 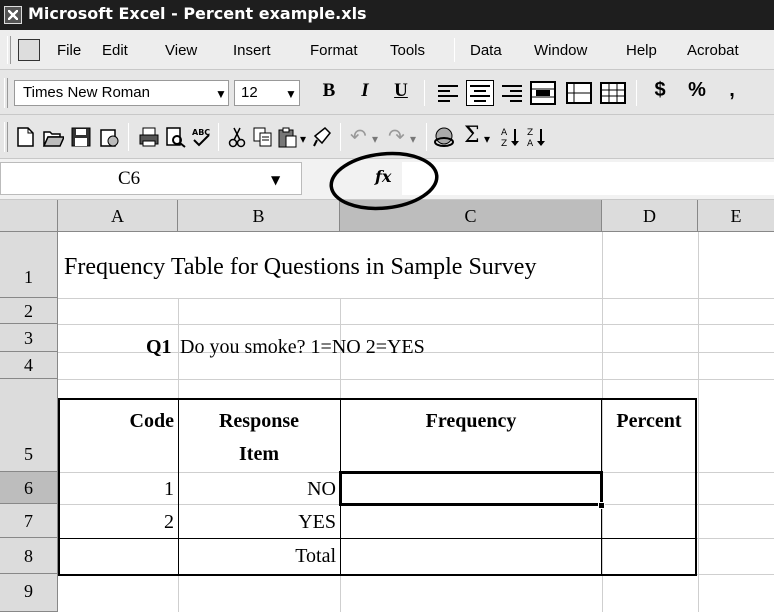 I want to click on header-frequency-cell: Frequency, so click(x=471, y=421).